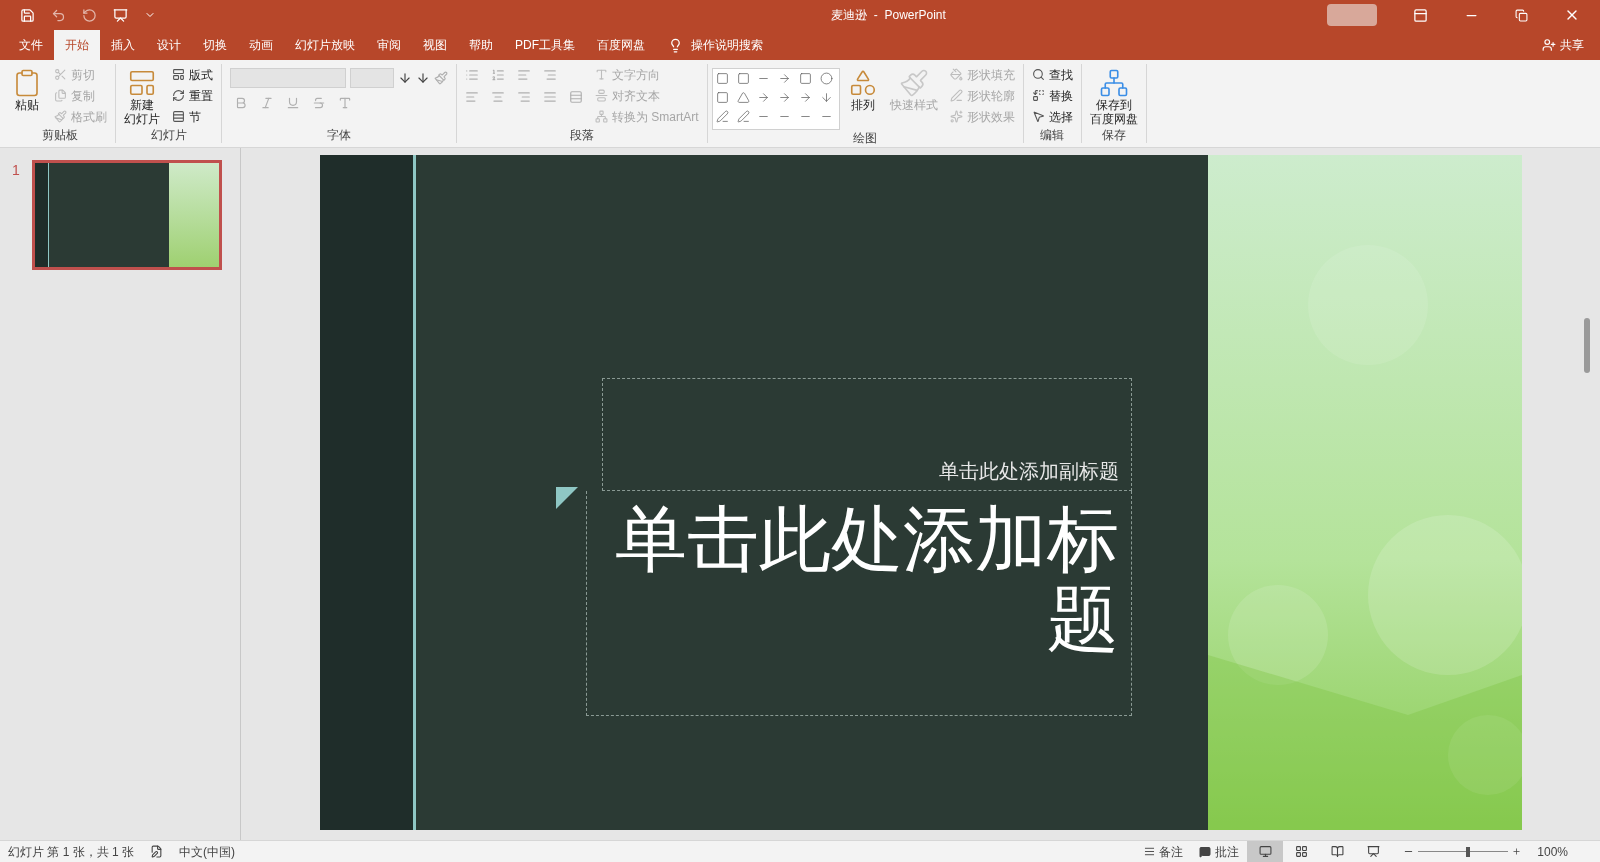  What do you see at coordinates (31, 45) in the screenshot?
I see `menu-tab: 文件` at bounding box center [31, 45].